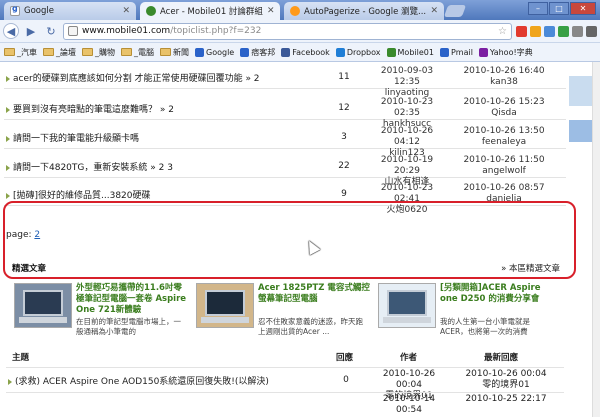  What do you see at coordinates (285, 404) in the screenshot?
I see `table-row: 2010-10-14 00:54 2010-10-25 22:17` at bounding box center [285, 404].